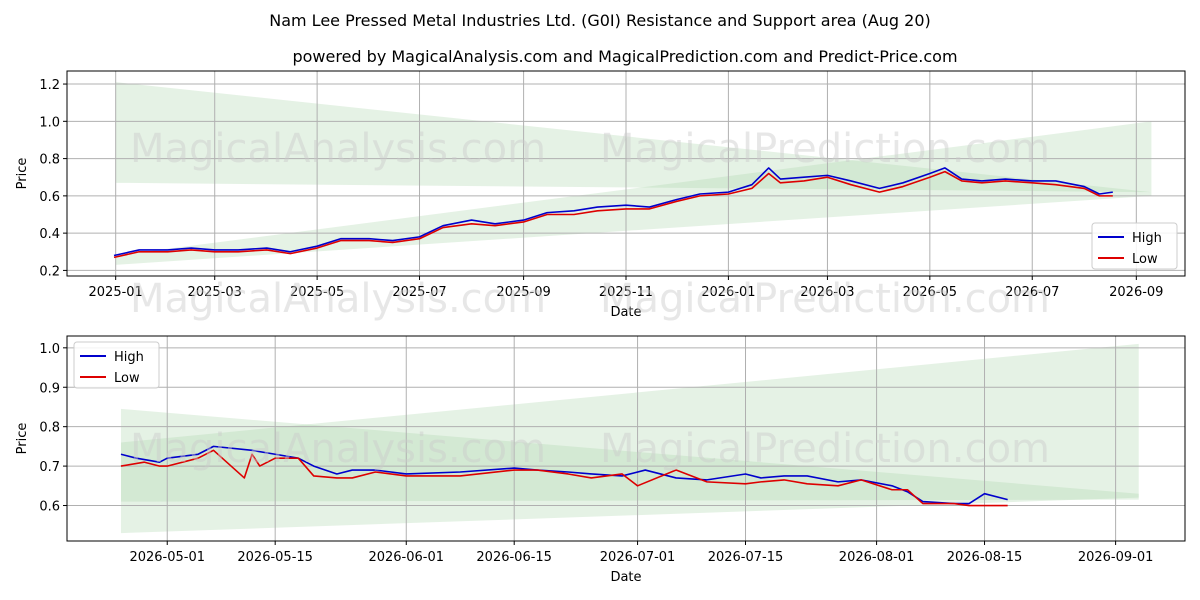 The image size is (1200, 600). Describe the element at coordinates (985, 557) in the screenshot. I see `x-tick-label: 2026-08-15` at that location.